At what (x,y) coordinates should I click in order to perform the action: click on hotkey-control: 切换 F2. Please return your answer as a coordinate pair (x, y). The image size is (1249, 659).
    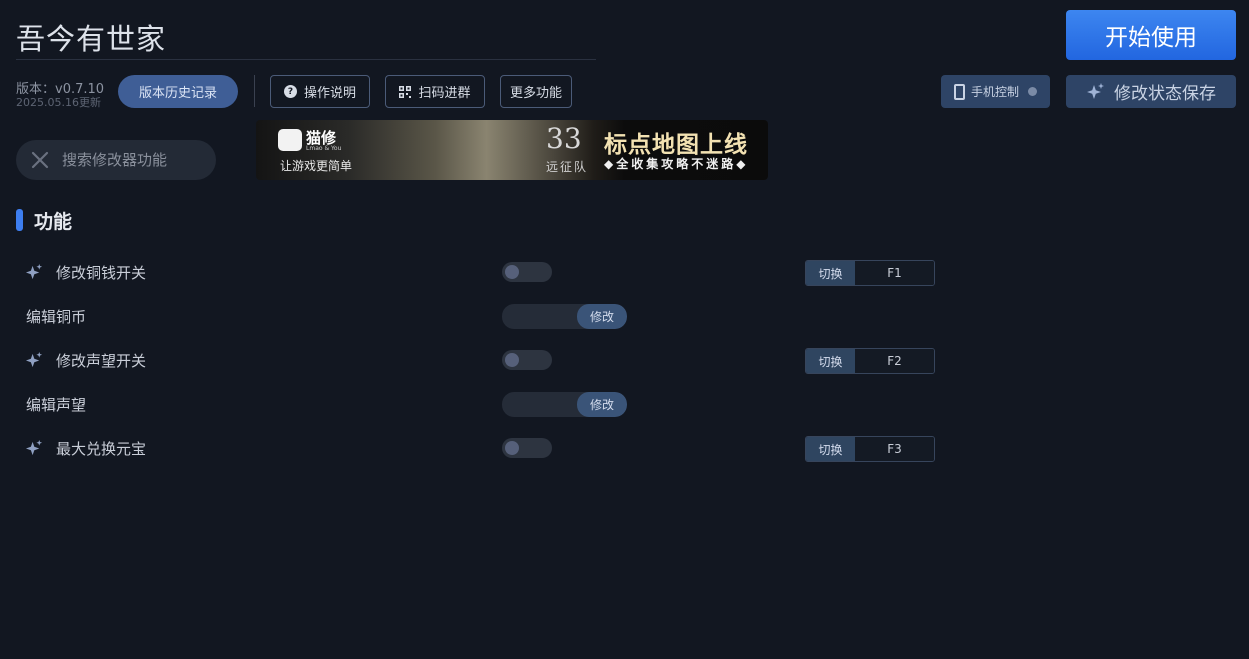
    Looking at the image, I should click on (870, 361).